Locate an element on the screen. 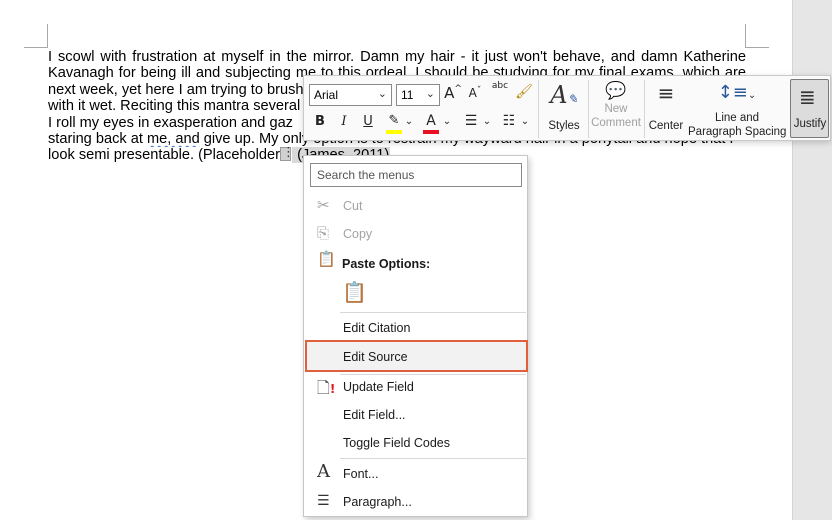 This screenshot has width=832, height=520. font-color-button: A is located at coordinates (431, 124).